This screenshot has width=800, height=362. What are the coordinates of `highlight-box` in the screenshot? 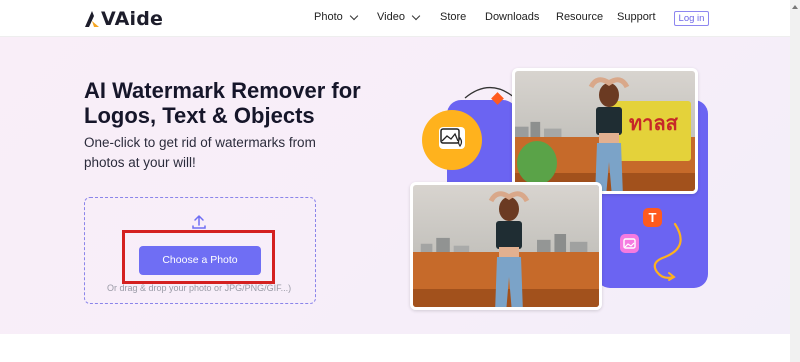 It's located at (198, 257).